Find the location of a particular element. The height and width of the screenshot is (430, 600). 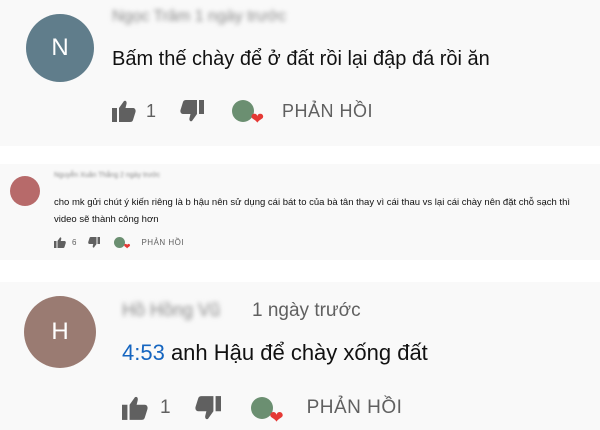

timestamp-link: 4:53 is located at coordinates (143, 352).